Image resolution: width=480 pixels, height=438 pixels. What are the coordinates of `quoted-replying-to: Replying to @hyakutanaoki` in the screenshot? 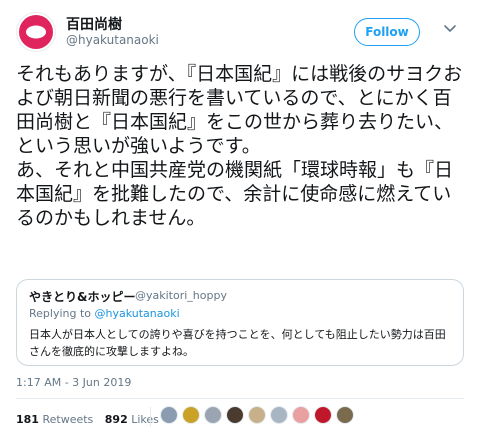 It's located at (104, 313).